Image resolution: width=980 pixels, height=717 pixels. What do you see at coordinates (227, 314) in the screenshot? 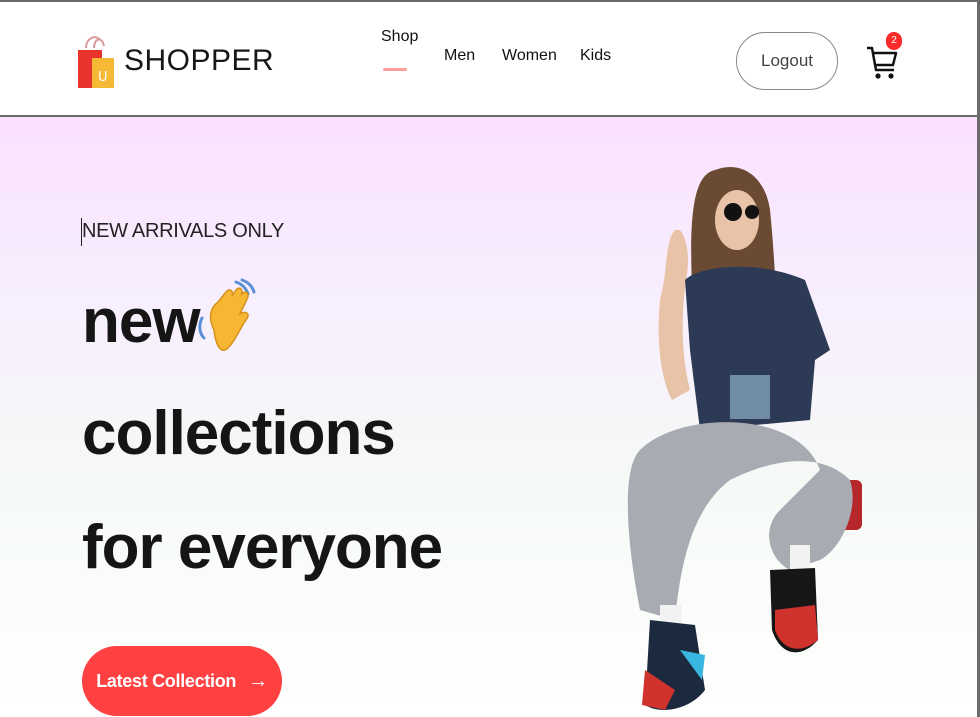
I see `waving-hand-icon` at bounding box center [227, 314].